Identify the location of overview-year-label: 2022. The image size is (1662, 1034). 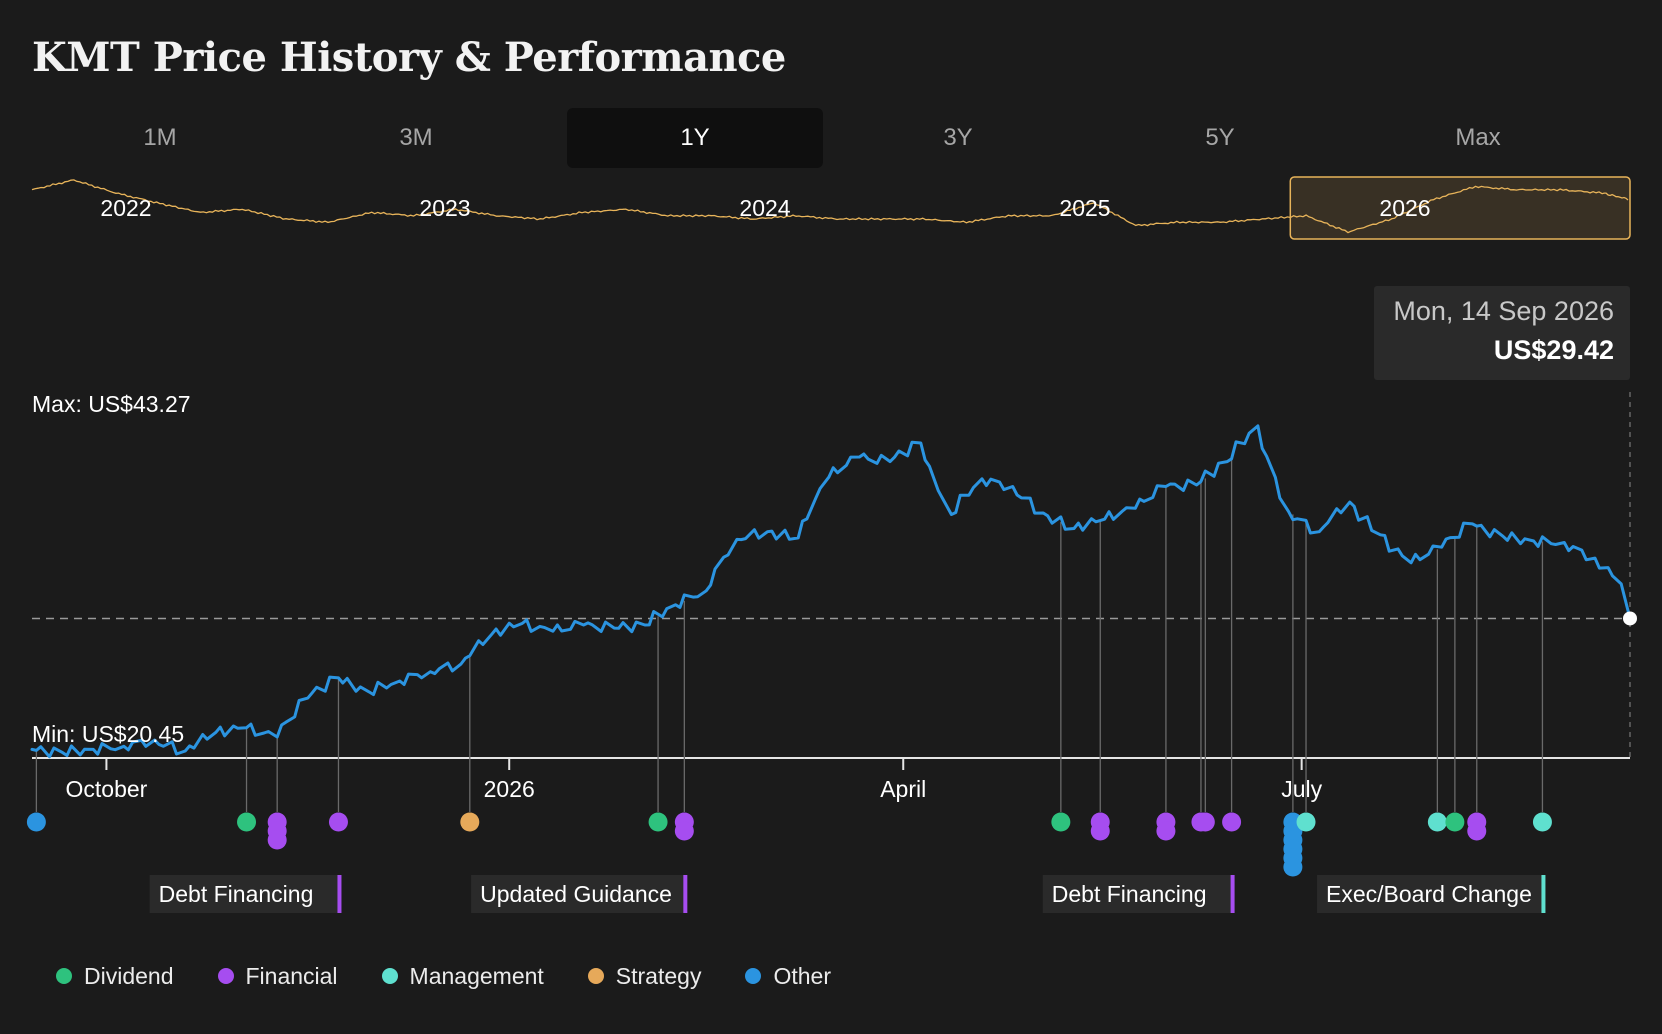
(125, 208).